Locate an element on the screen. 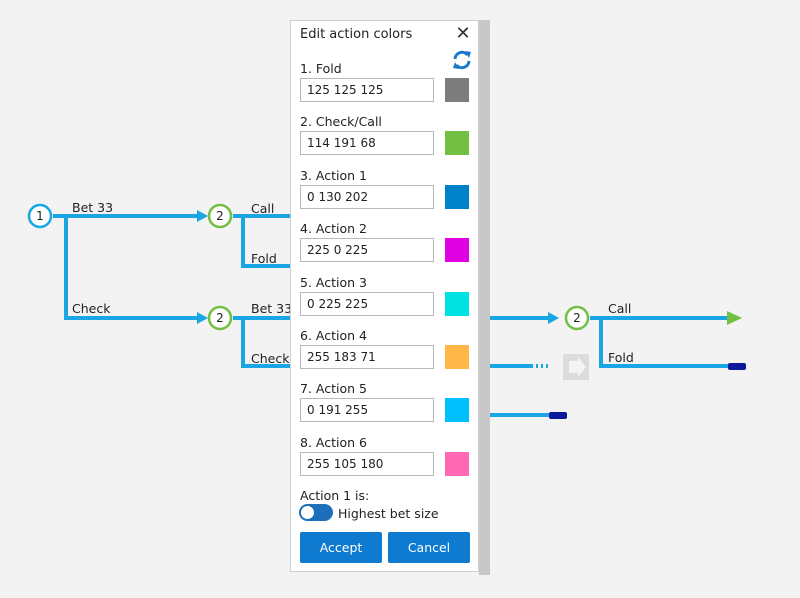 Image resolution: width=800 pixels, height=598 pixels. color-row-action-6: 8. Action 6 is located at coordinates (386, 459).